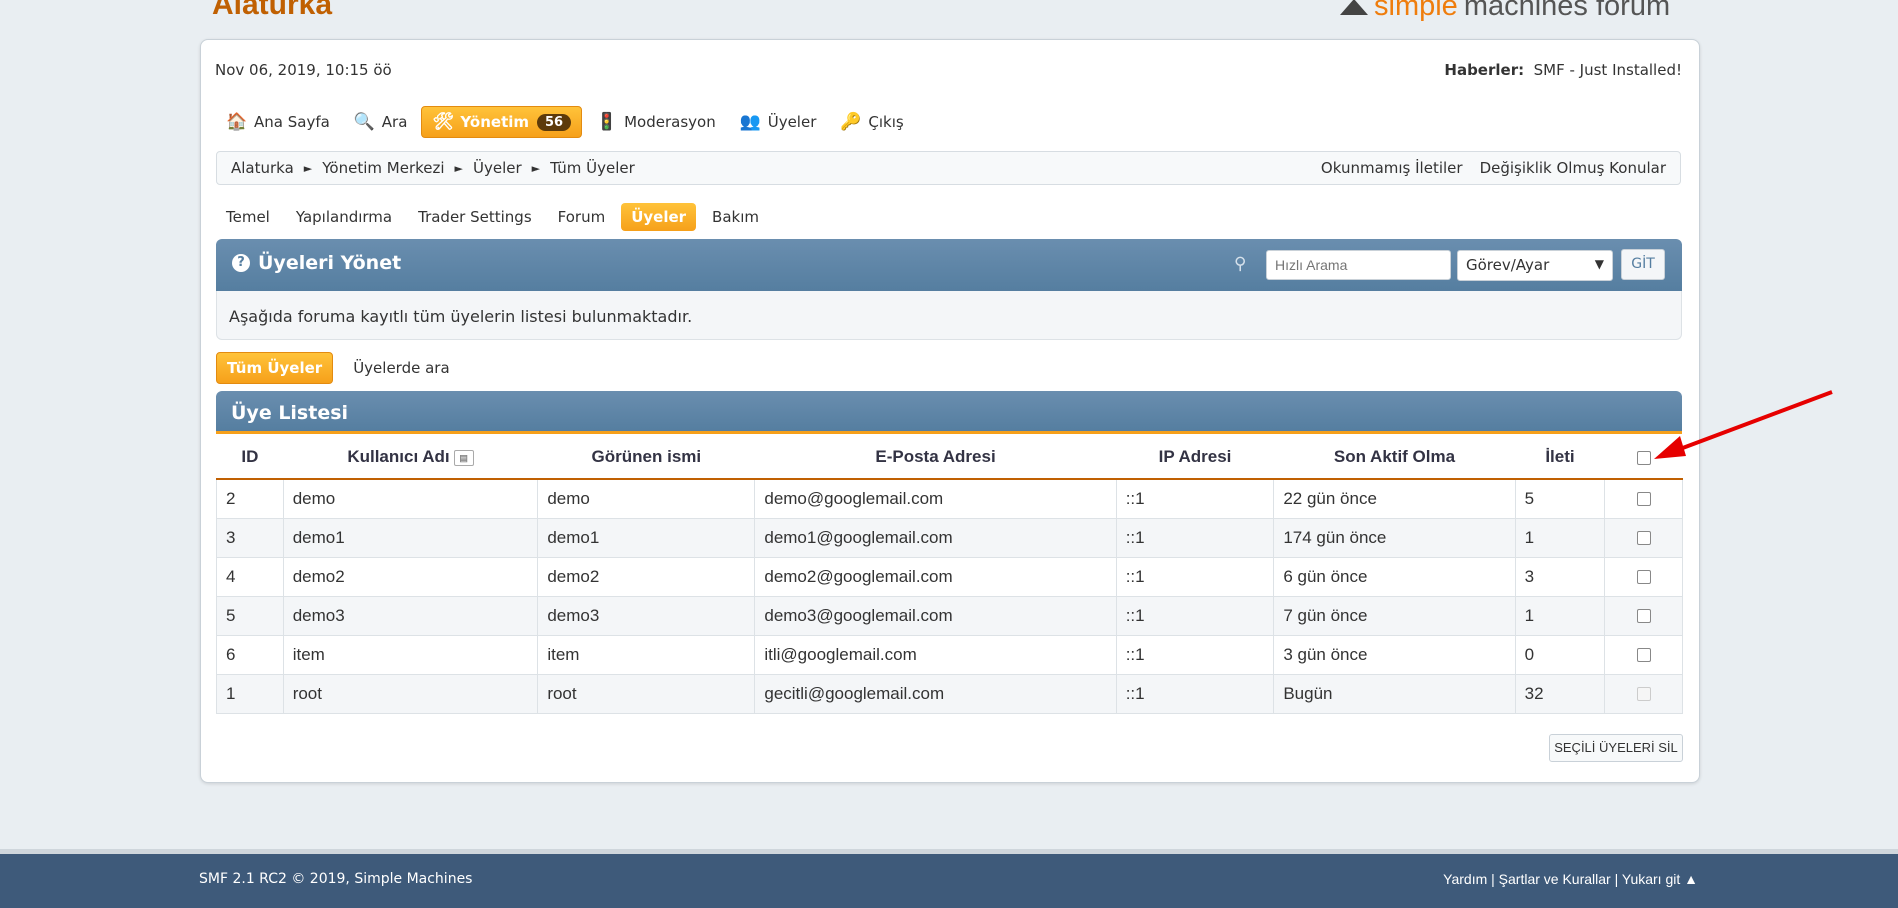 The image size is (1898, 908). Describe the element at coordinates (646, 537) in the screenshot. I see `cell-display-name: demo1` at that location.